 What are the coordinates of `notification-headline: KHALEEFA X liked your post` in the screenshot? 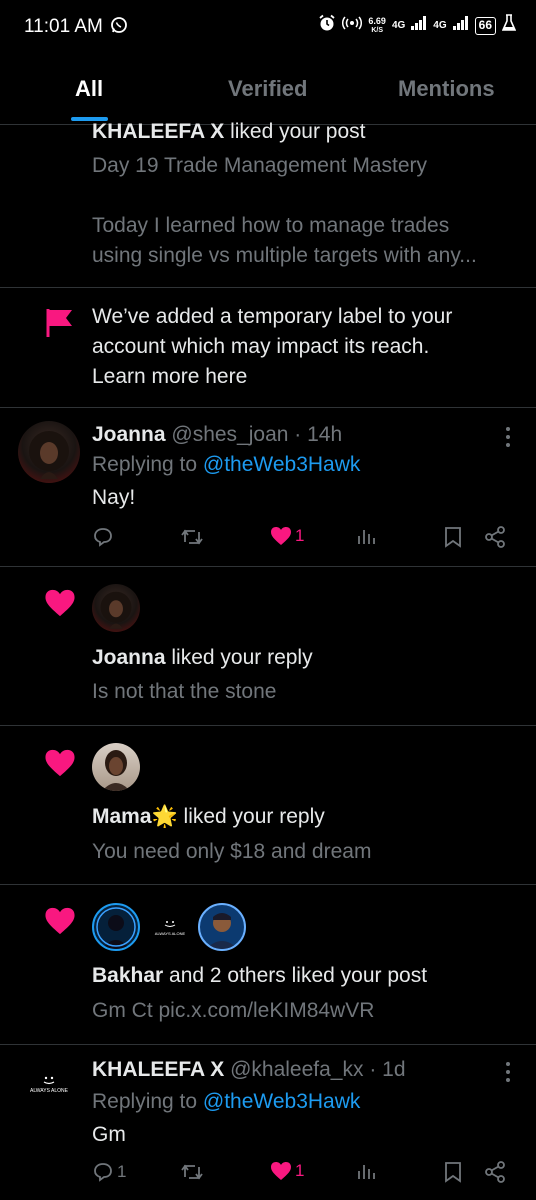 It's located at (228, 132).